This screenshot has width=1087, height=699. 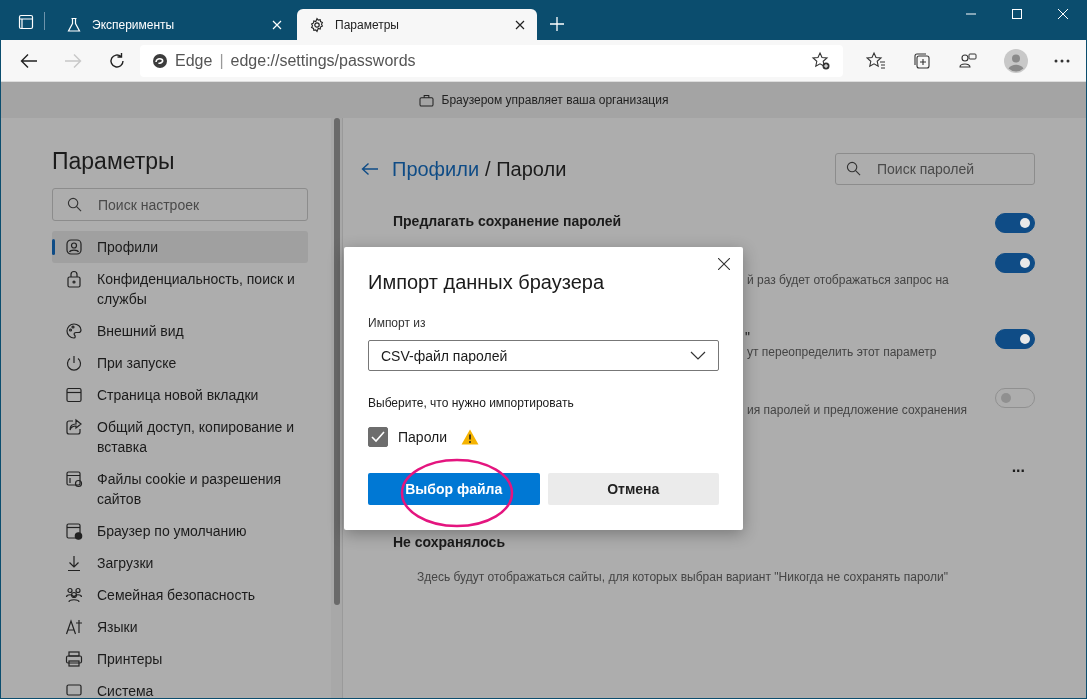 What do you see at coordinates (436, 169) in the screenshot?
I see `breadcrumb-link: Профили` at bounding box center [436, 169].